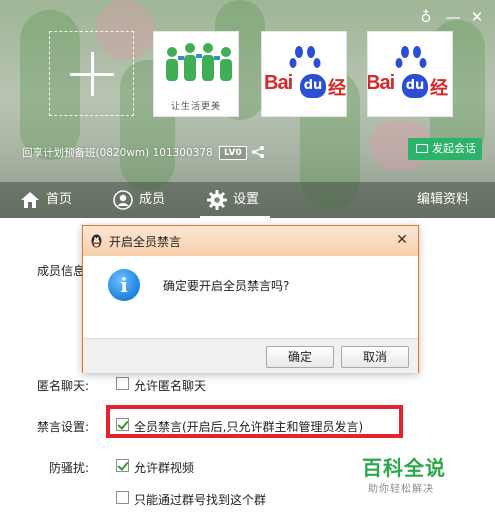  I want to click on tab-members: 成员, so click(148, 200).